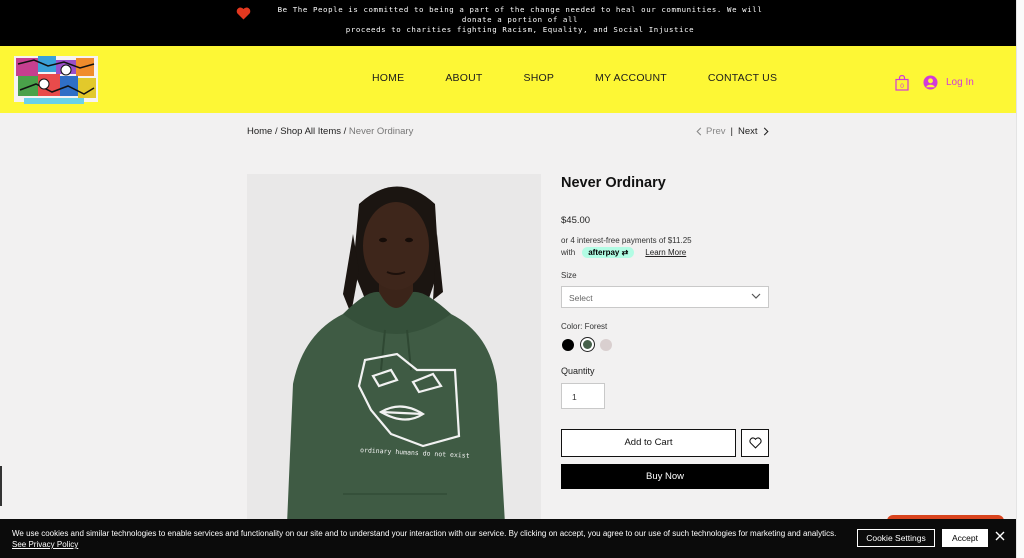  I want to click on login-button: Log In, so click(948, 82).